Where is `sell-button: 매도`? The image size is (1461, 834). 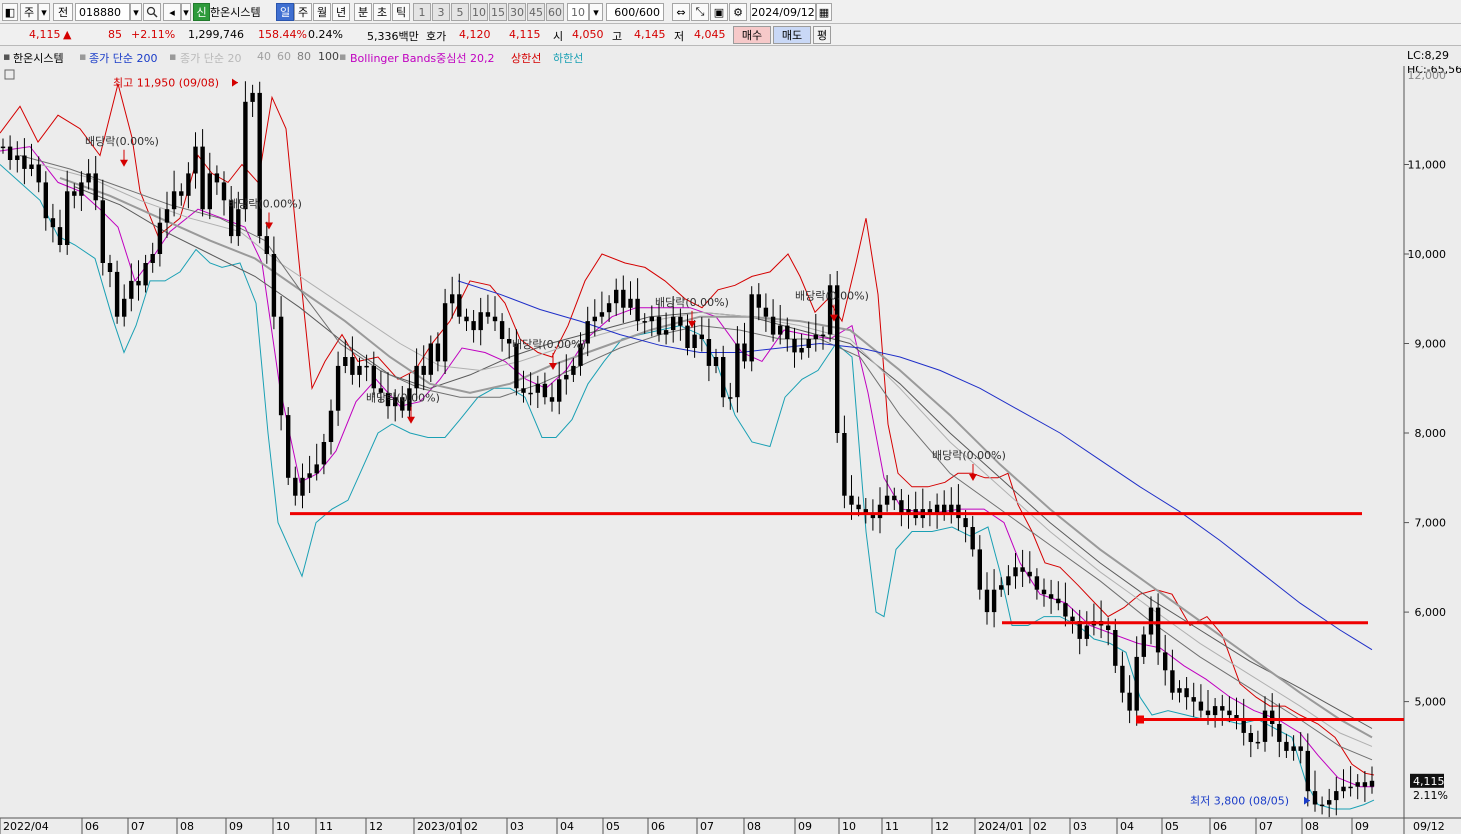 sell-button: 매도 is located at coordinates (792, 35).